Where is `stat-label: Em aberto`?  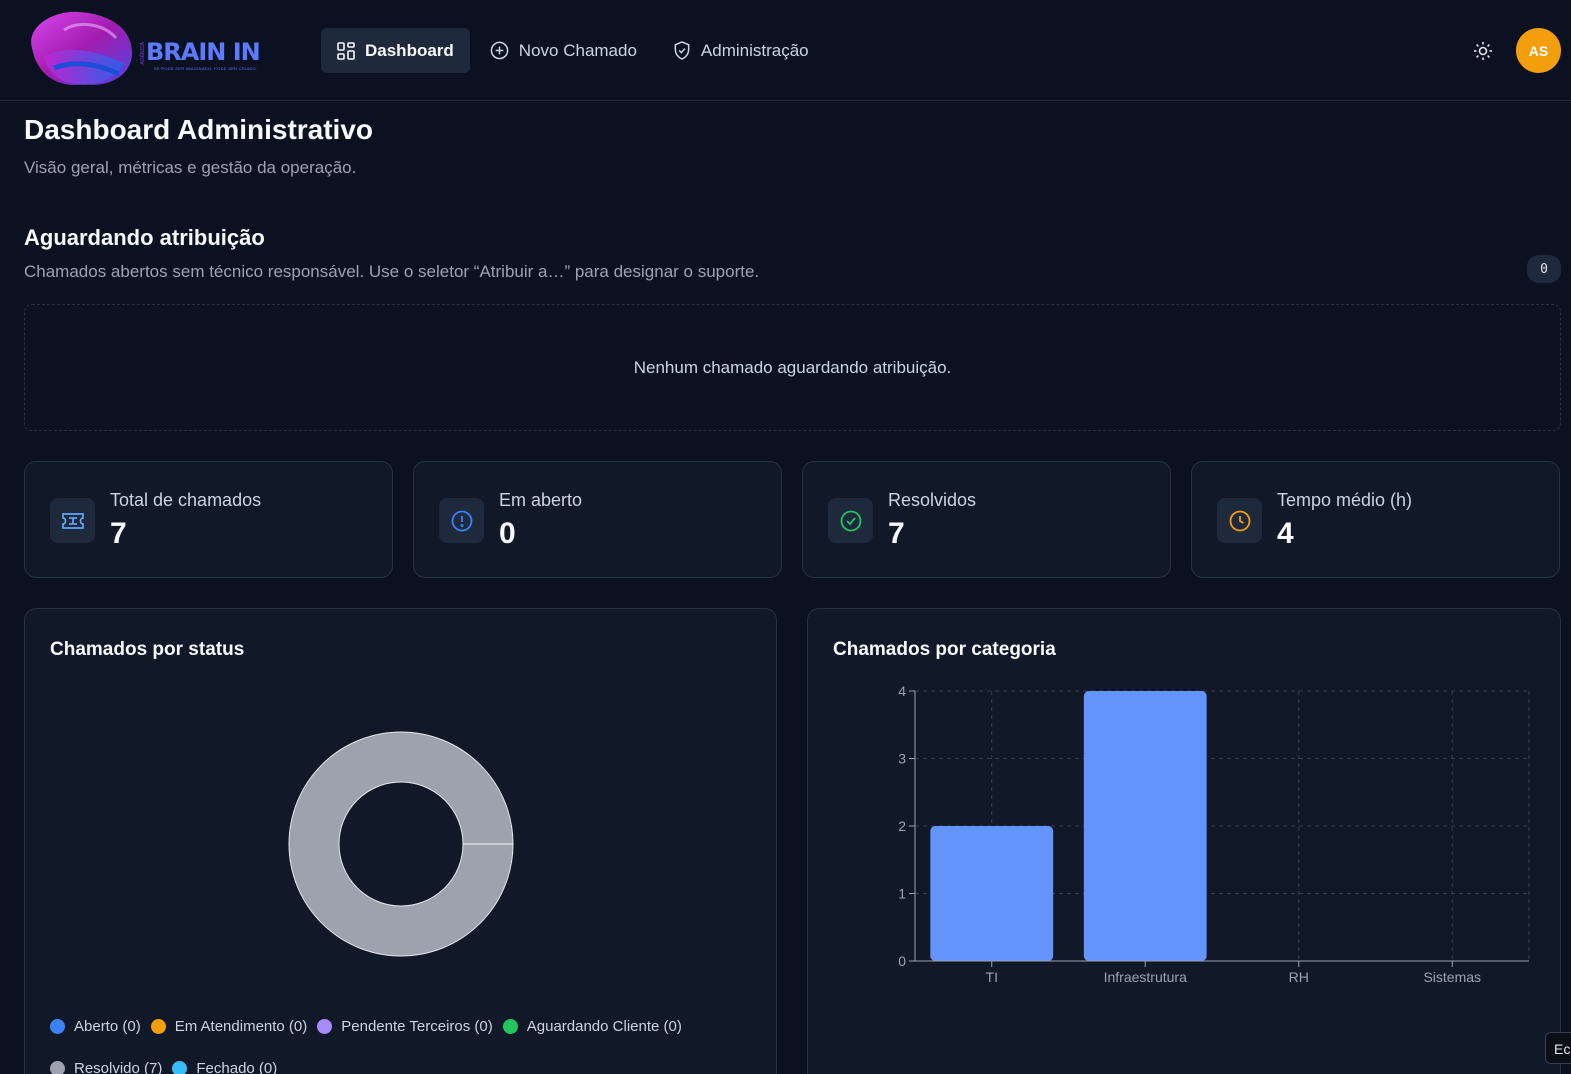
stat-label: Em aberto is located at coordinates (541, 500).